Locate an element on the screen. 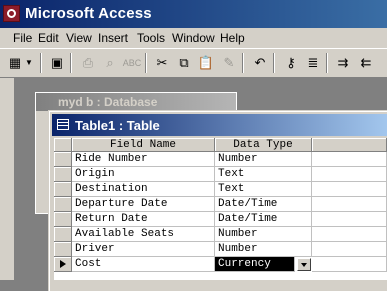 The image size is (387, 291). save-icon: ▣ is located at coordinates (57, 63).